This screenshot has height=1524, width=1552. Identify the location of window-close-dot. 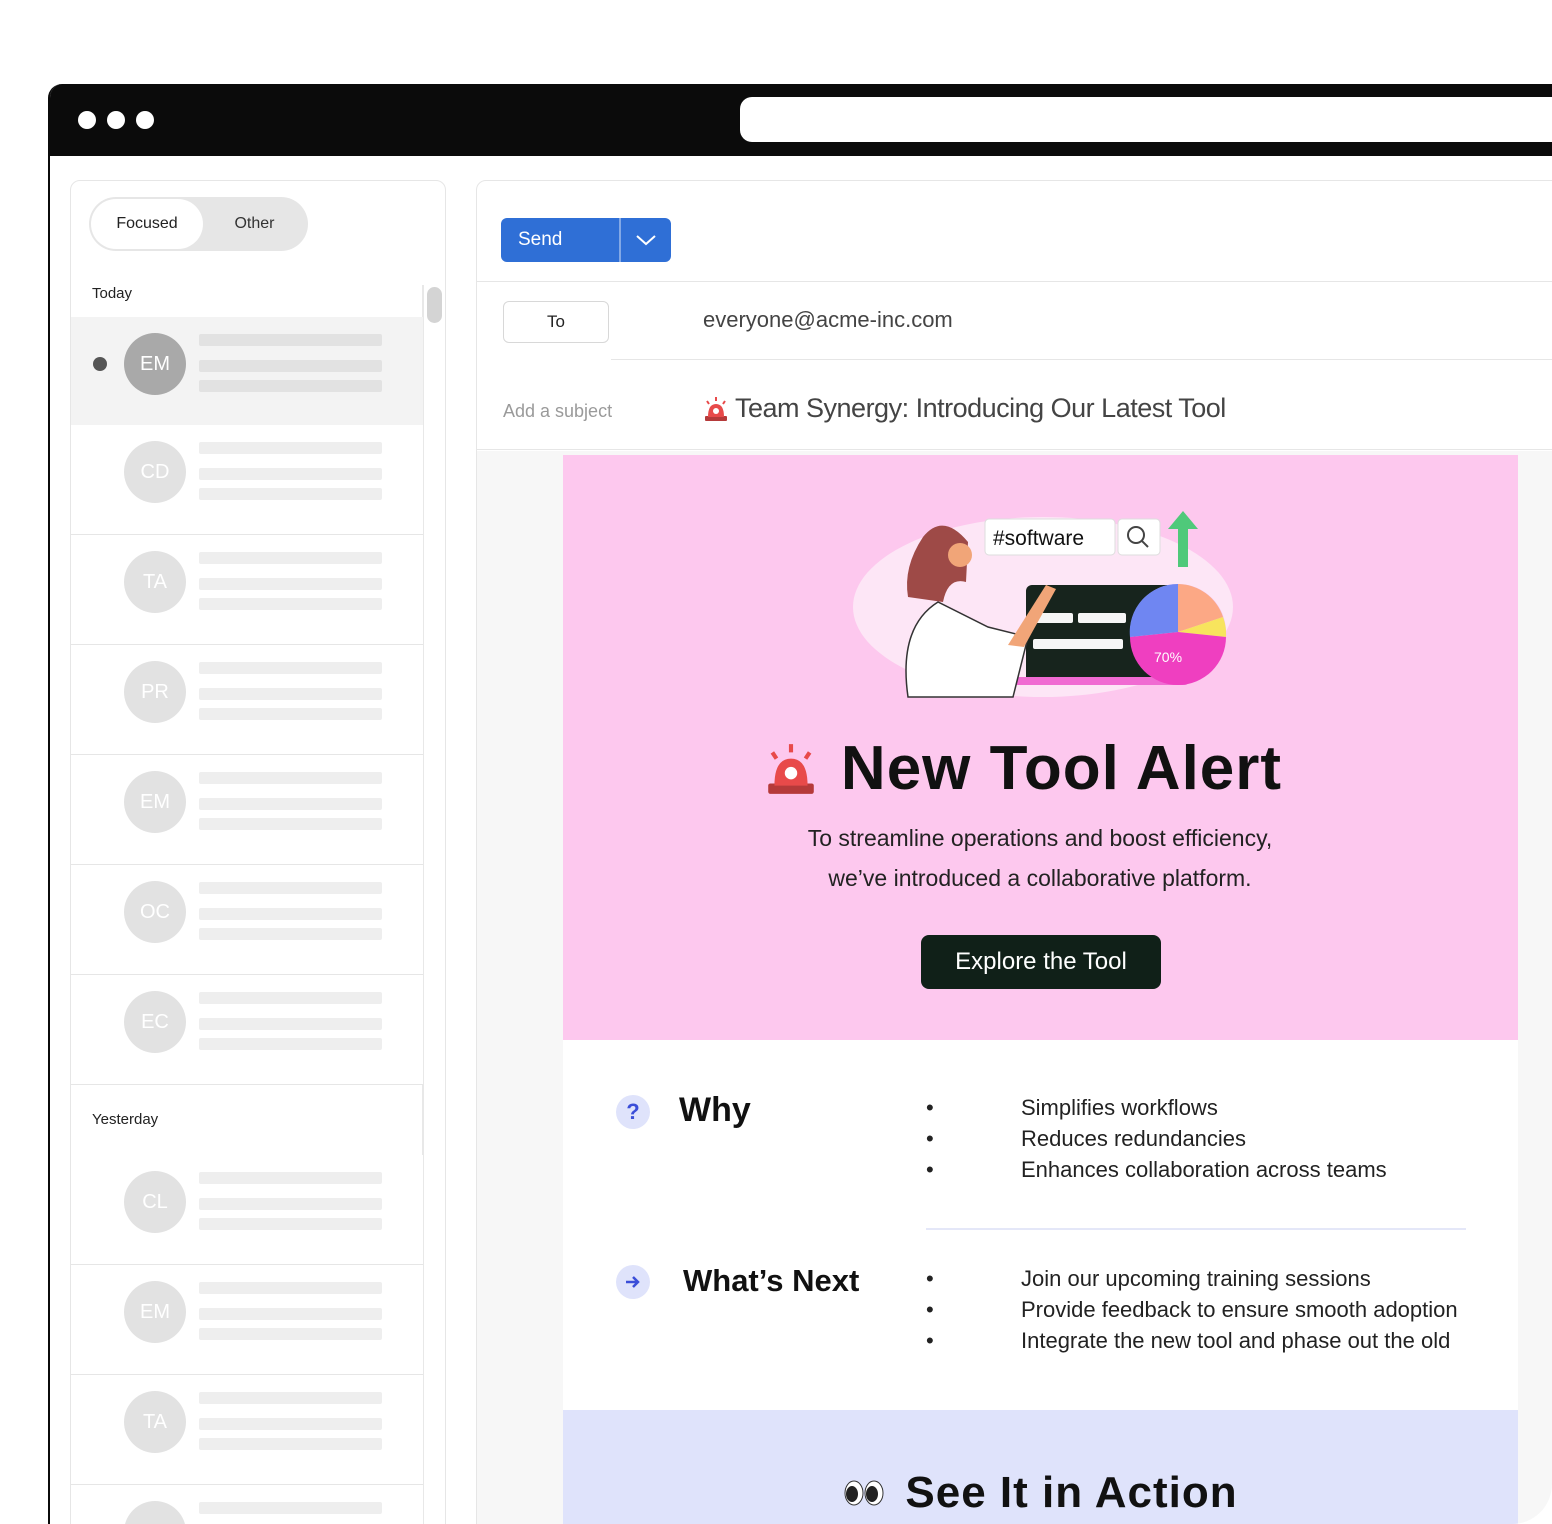
(87, 120).